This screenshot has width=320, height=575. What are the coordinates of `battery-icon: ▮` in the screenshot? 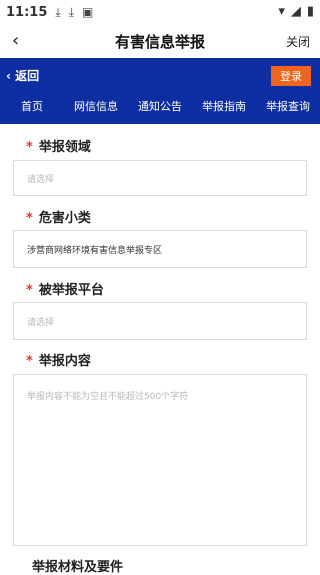 It's located at (310, 11).